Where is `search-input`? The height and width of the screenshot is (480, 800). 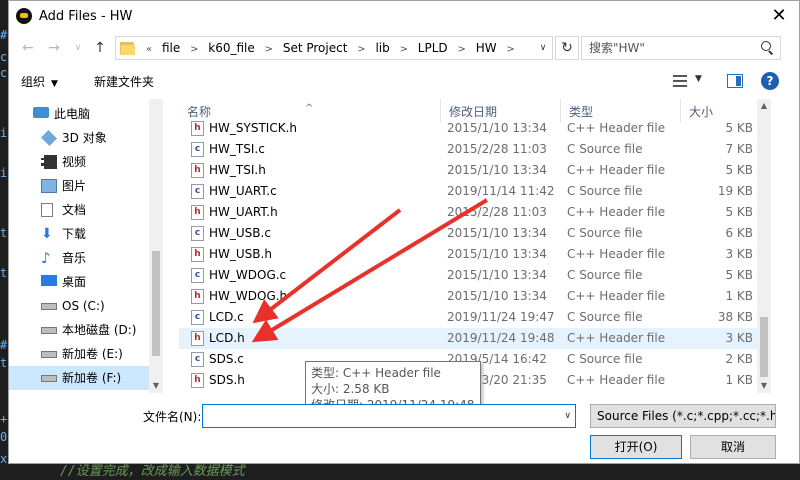
search-input is located at coordinates (671, 48).